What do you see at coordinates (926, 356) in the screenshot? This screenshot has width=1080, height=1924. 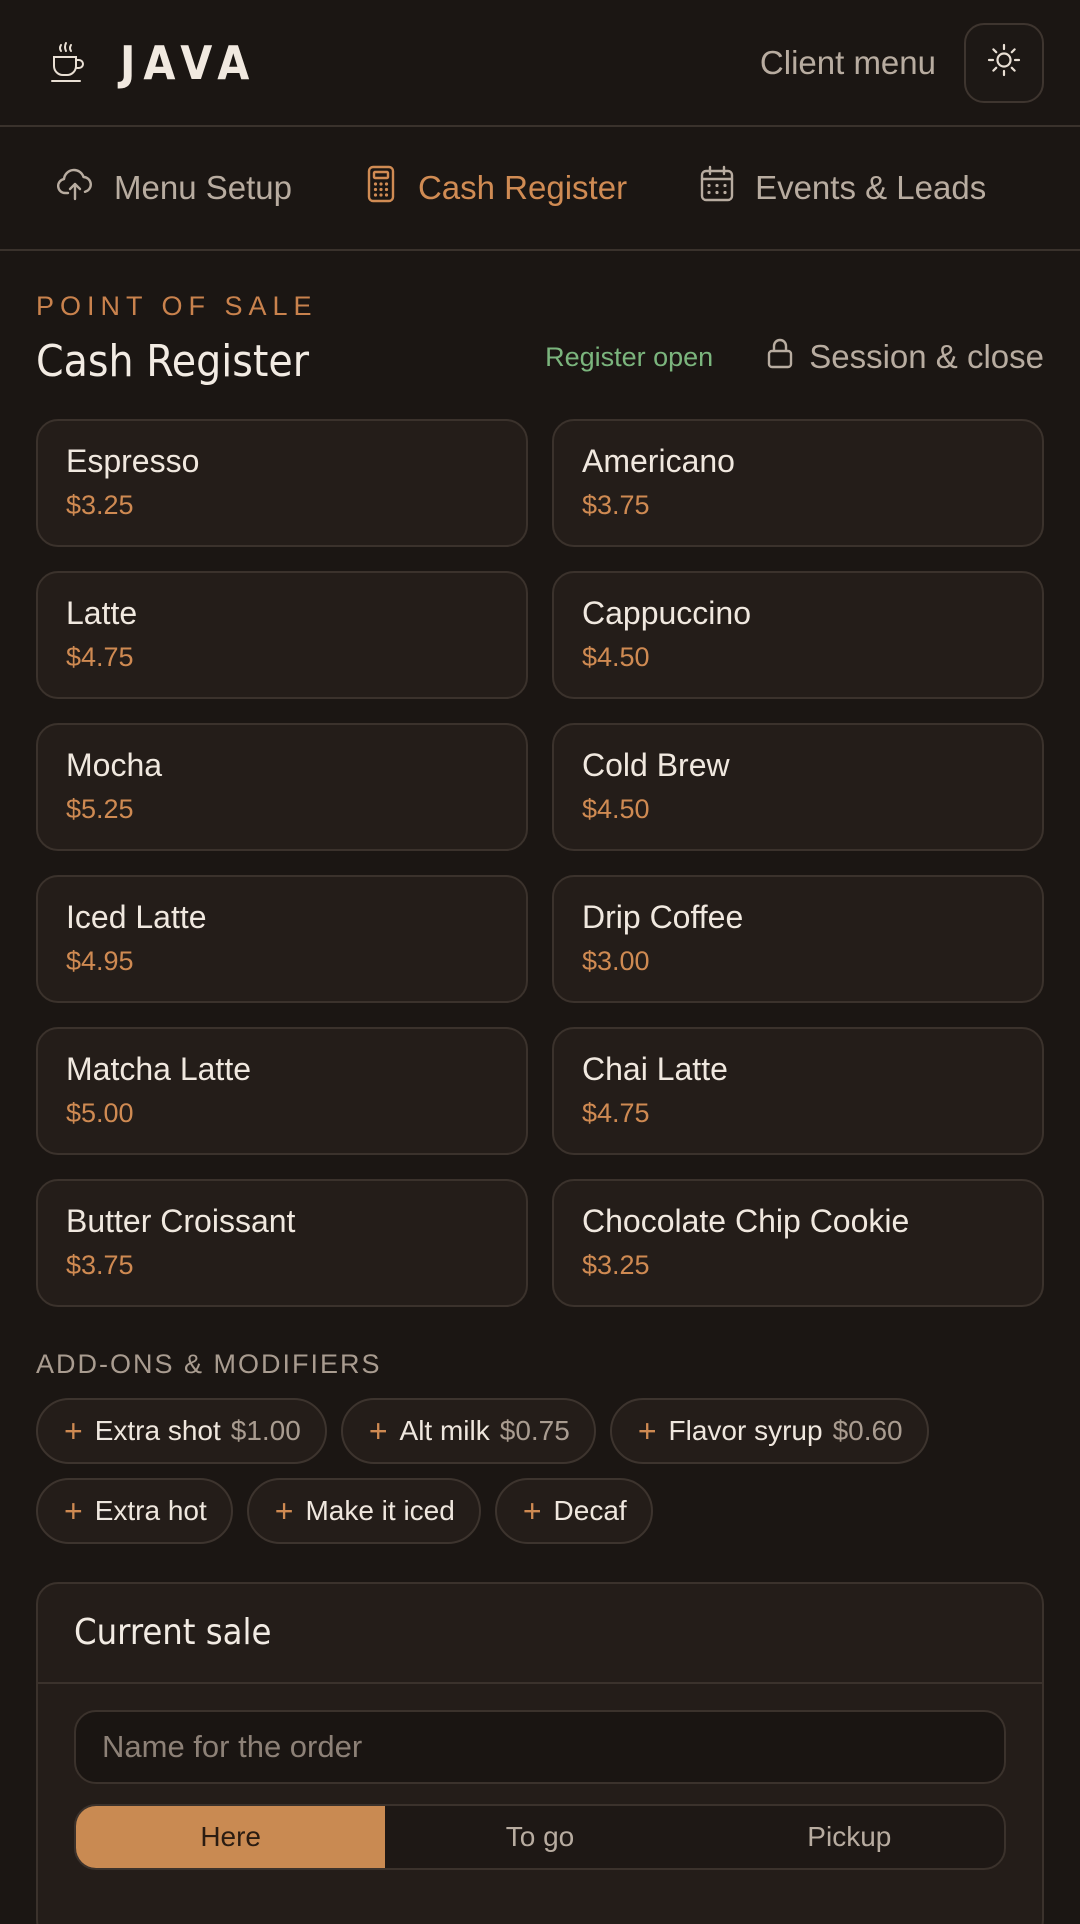 I see `session-close-label: Session & close` at bounding box center [926, 356].